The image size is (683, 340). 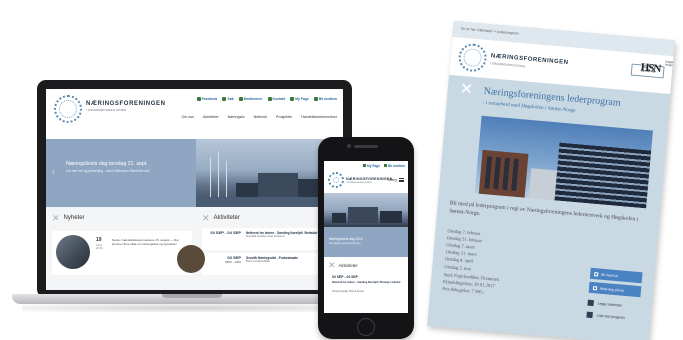 I want to click on news-year: 2016, so click(x=99, y=247).